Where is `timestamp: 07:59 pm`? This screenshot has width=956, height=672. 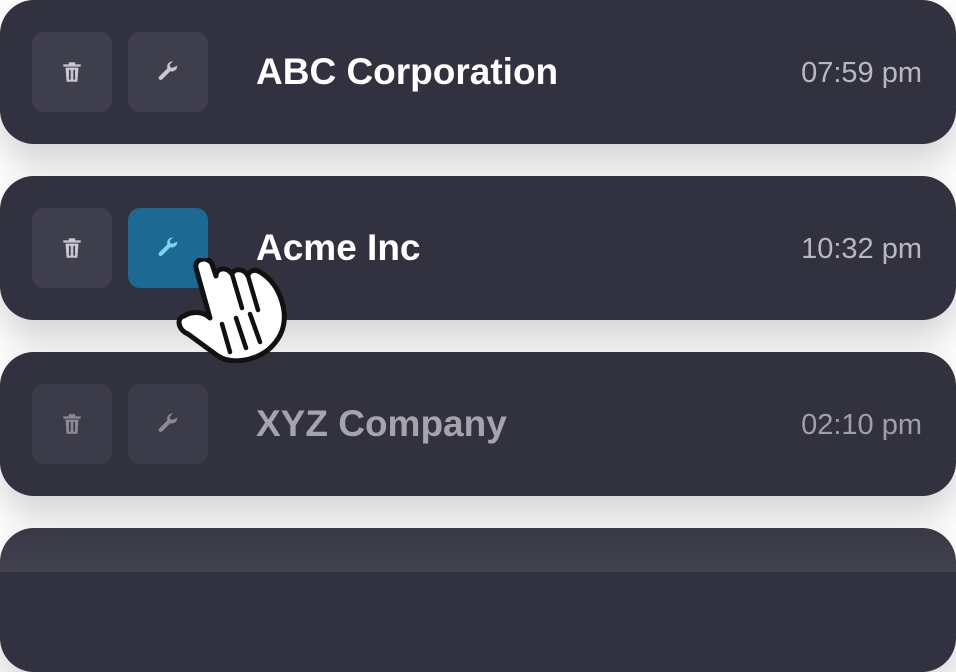
timestamp: 07:59 pm is located at coordinates (861, 73).